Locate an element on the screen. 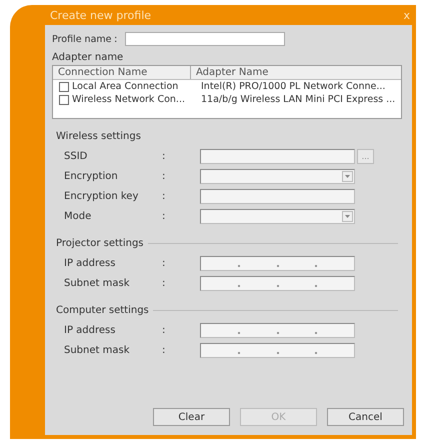  section-title: Projector settings is located at coordinates (100, 243).